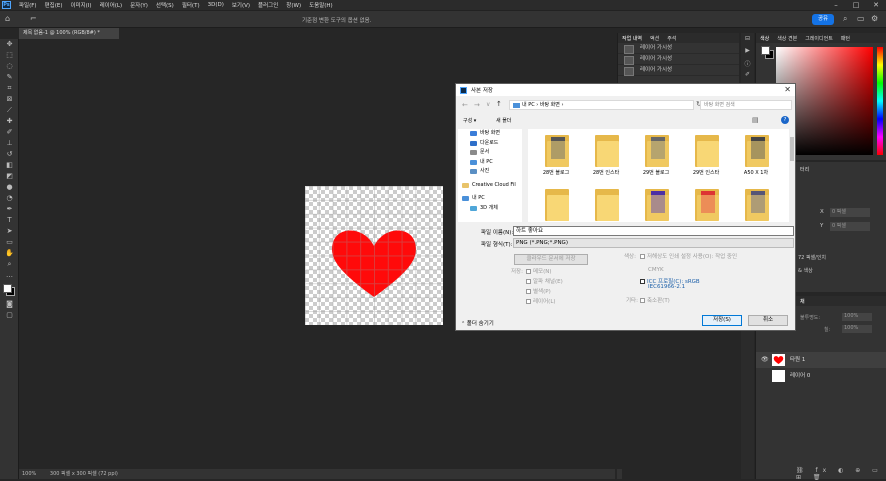 Image resolution: width=886 pixels, height=481 pixels. What do you see at coordinates (544, 281) in the screenshot?
I see `alpha-channel-checkbox: 알파 채널(E)` at bounding box center [544, 281].